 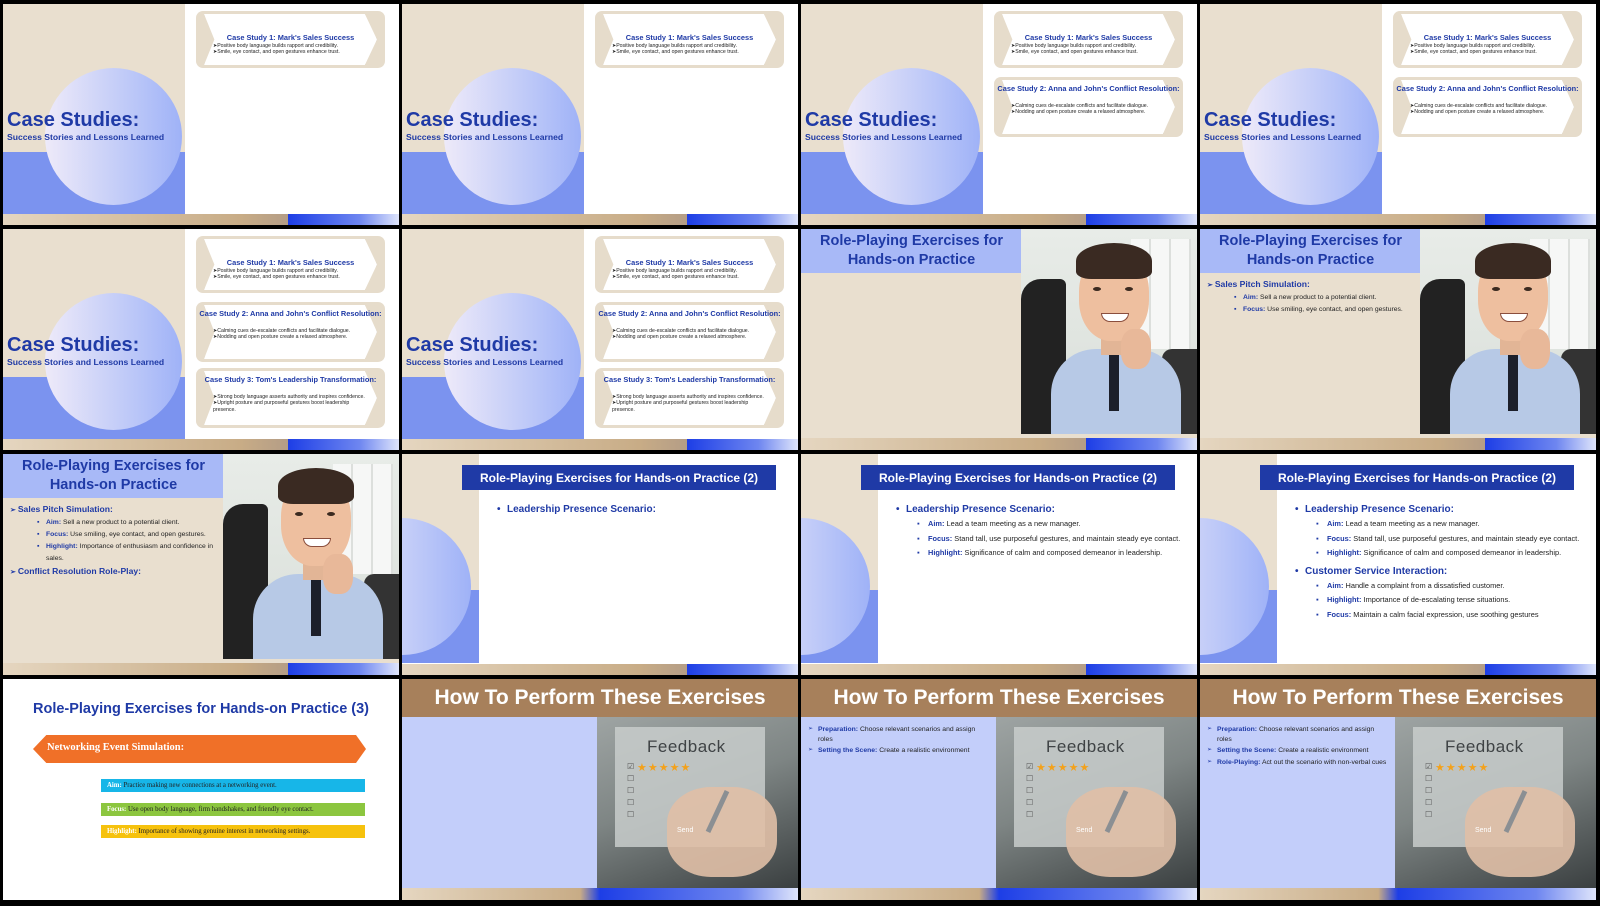 I want to click on slide-title: How To Perform These Exercises, so click(x=600, y=697).